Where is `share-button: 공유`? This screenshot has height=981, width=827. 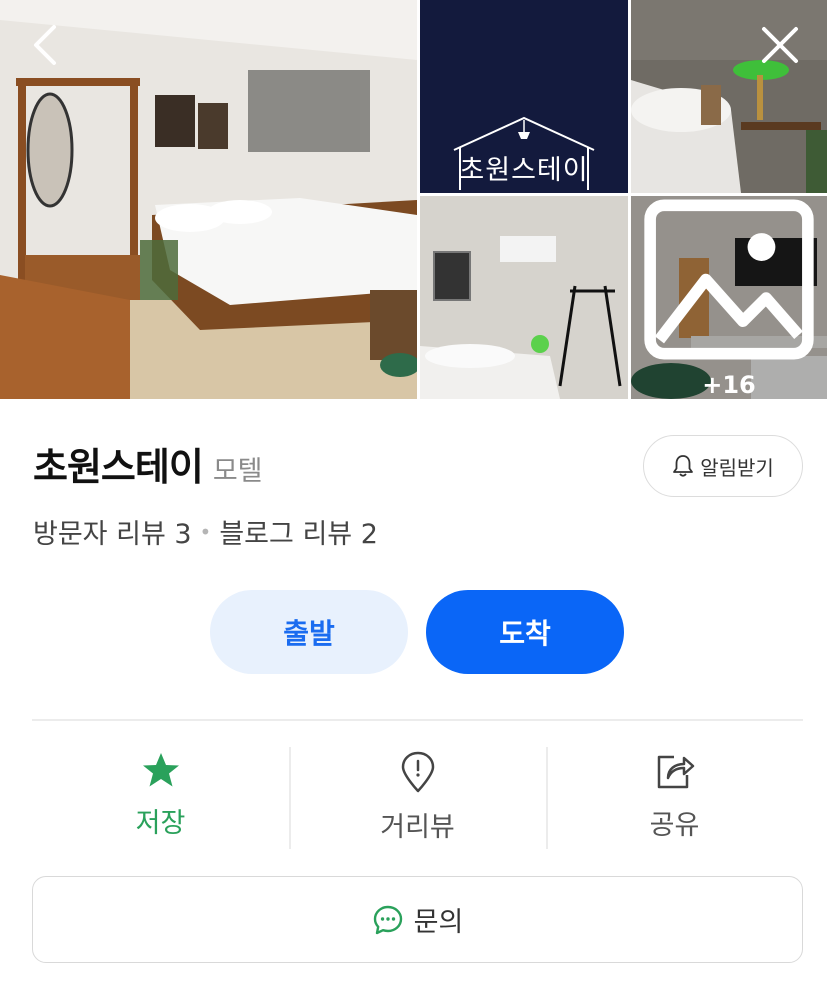
share-button: 공유 is located at coordinates (674, 797).